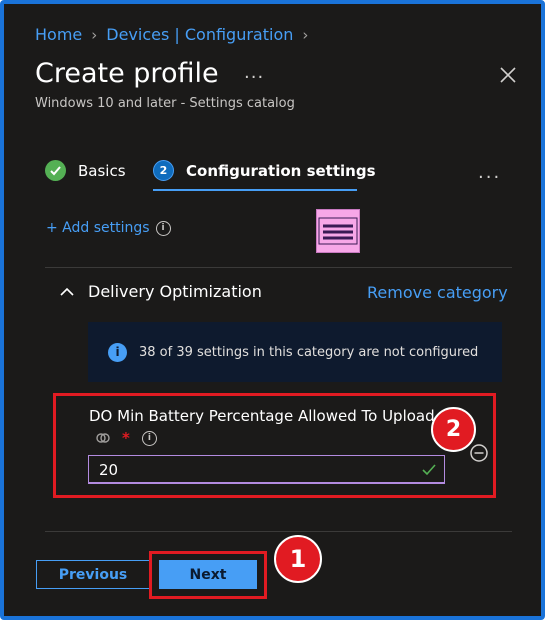 This screenshot has width=545, height=620. Describe the element at coordinates (165, 103) in the screenshot. I see `page-subtitle: Windows 10 and later - Settings catalog` at that location.